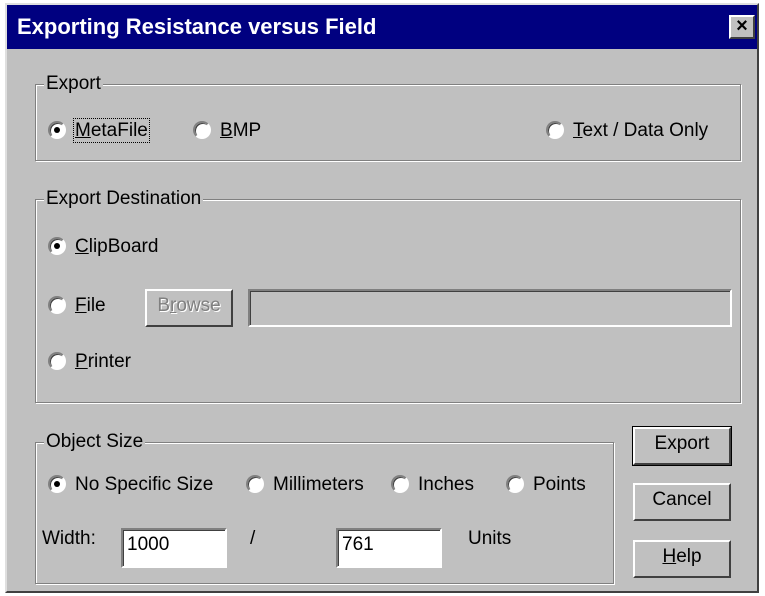 This screenshot has width=765, height=596. Describe the element at coordinates (515, 484) in the screenshot. I see `radio-points-indicator` at that location.